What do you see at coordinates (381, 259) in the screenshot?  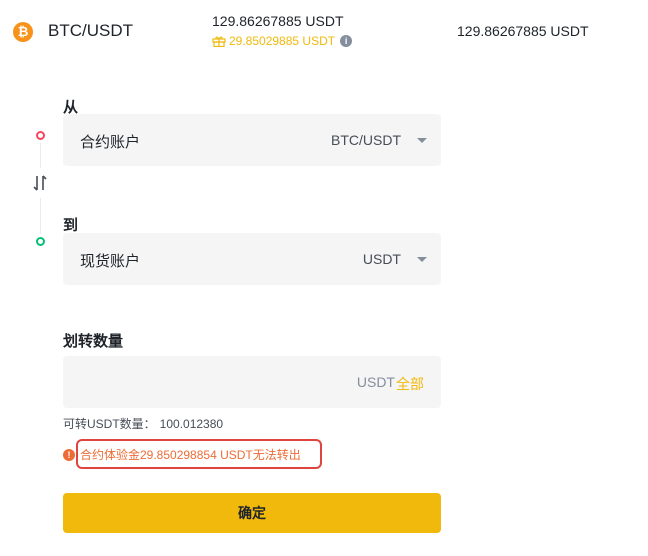 I see `to-account-value: USDT` at bounding box center [381, 259].